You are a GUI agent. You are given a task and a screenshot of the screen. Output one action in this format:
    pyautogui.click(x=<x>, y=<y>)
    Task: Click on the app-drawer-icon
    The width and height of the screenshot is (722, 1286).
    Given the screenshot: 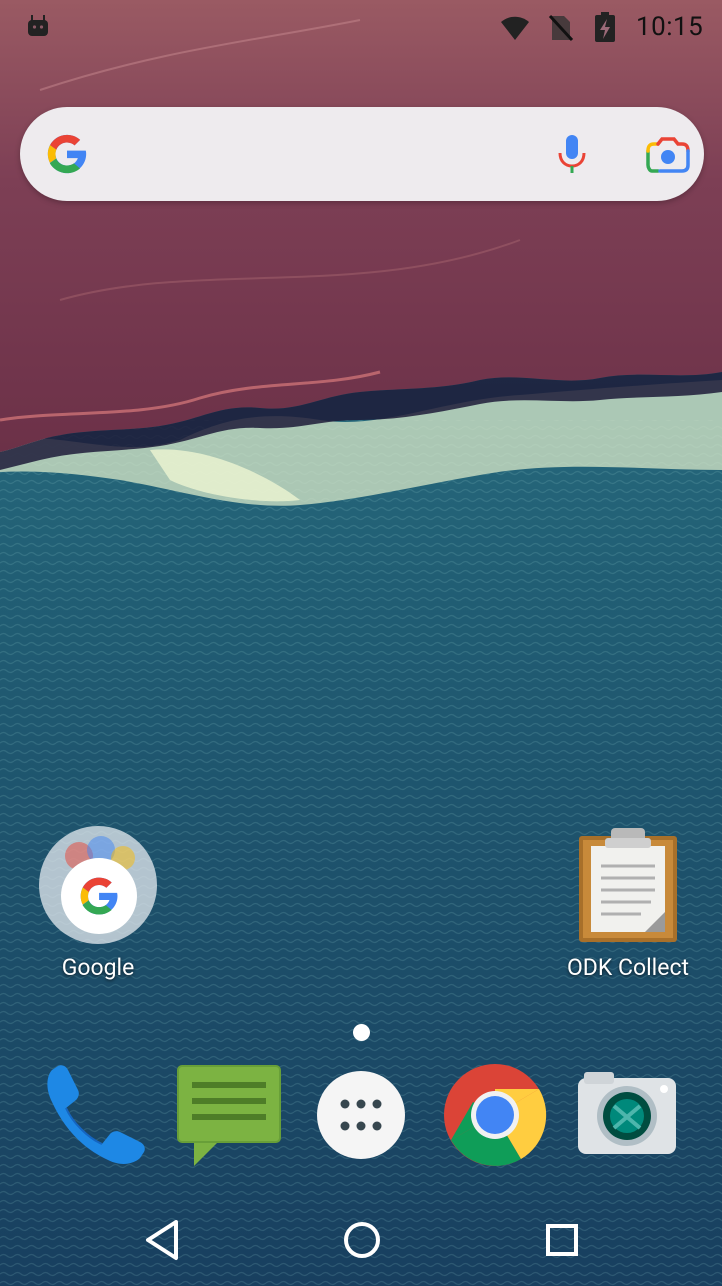 What is the action you would take?
    pyautogui.click(x=361, y=1115)
    